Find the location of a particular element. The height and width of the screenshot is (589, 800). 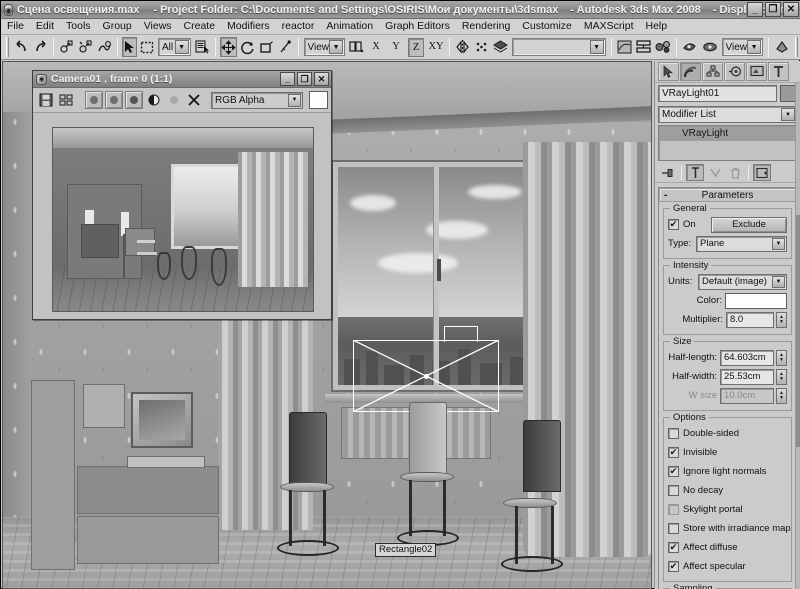

affect-specular-checkbox: ✔ is located at coordinates (673, 566).